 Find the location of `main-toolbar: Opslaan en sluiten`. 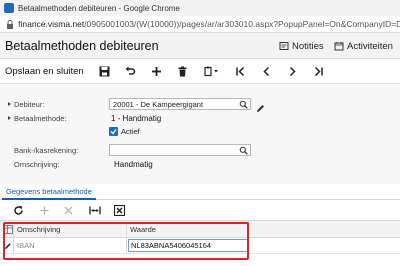

main-toolbar: Opslaan en sluiten is located at coordinates (200, 71).